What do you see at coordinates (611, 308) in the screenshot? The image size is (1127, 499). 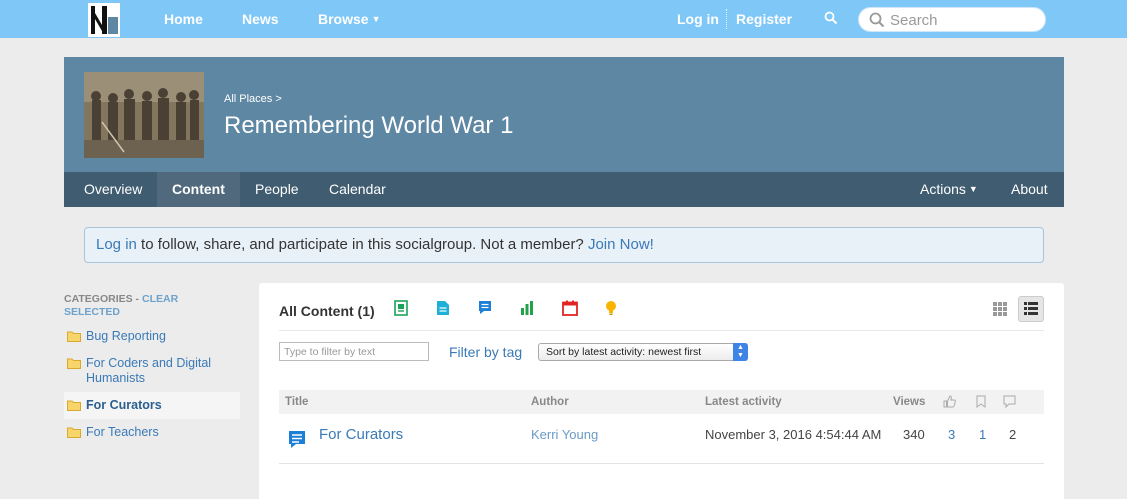 I see `idea-icon` at bounding box center [611, 308].